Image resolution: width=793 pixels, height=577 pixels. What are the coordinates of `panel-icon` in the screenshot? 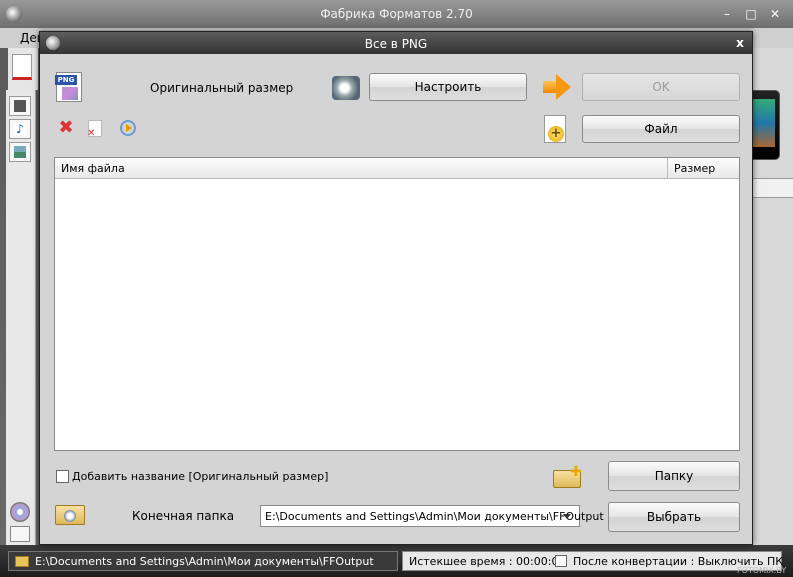 It's located at (20, 534).